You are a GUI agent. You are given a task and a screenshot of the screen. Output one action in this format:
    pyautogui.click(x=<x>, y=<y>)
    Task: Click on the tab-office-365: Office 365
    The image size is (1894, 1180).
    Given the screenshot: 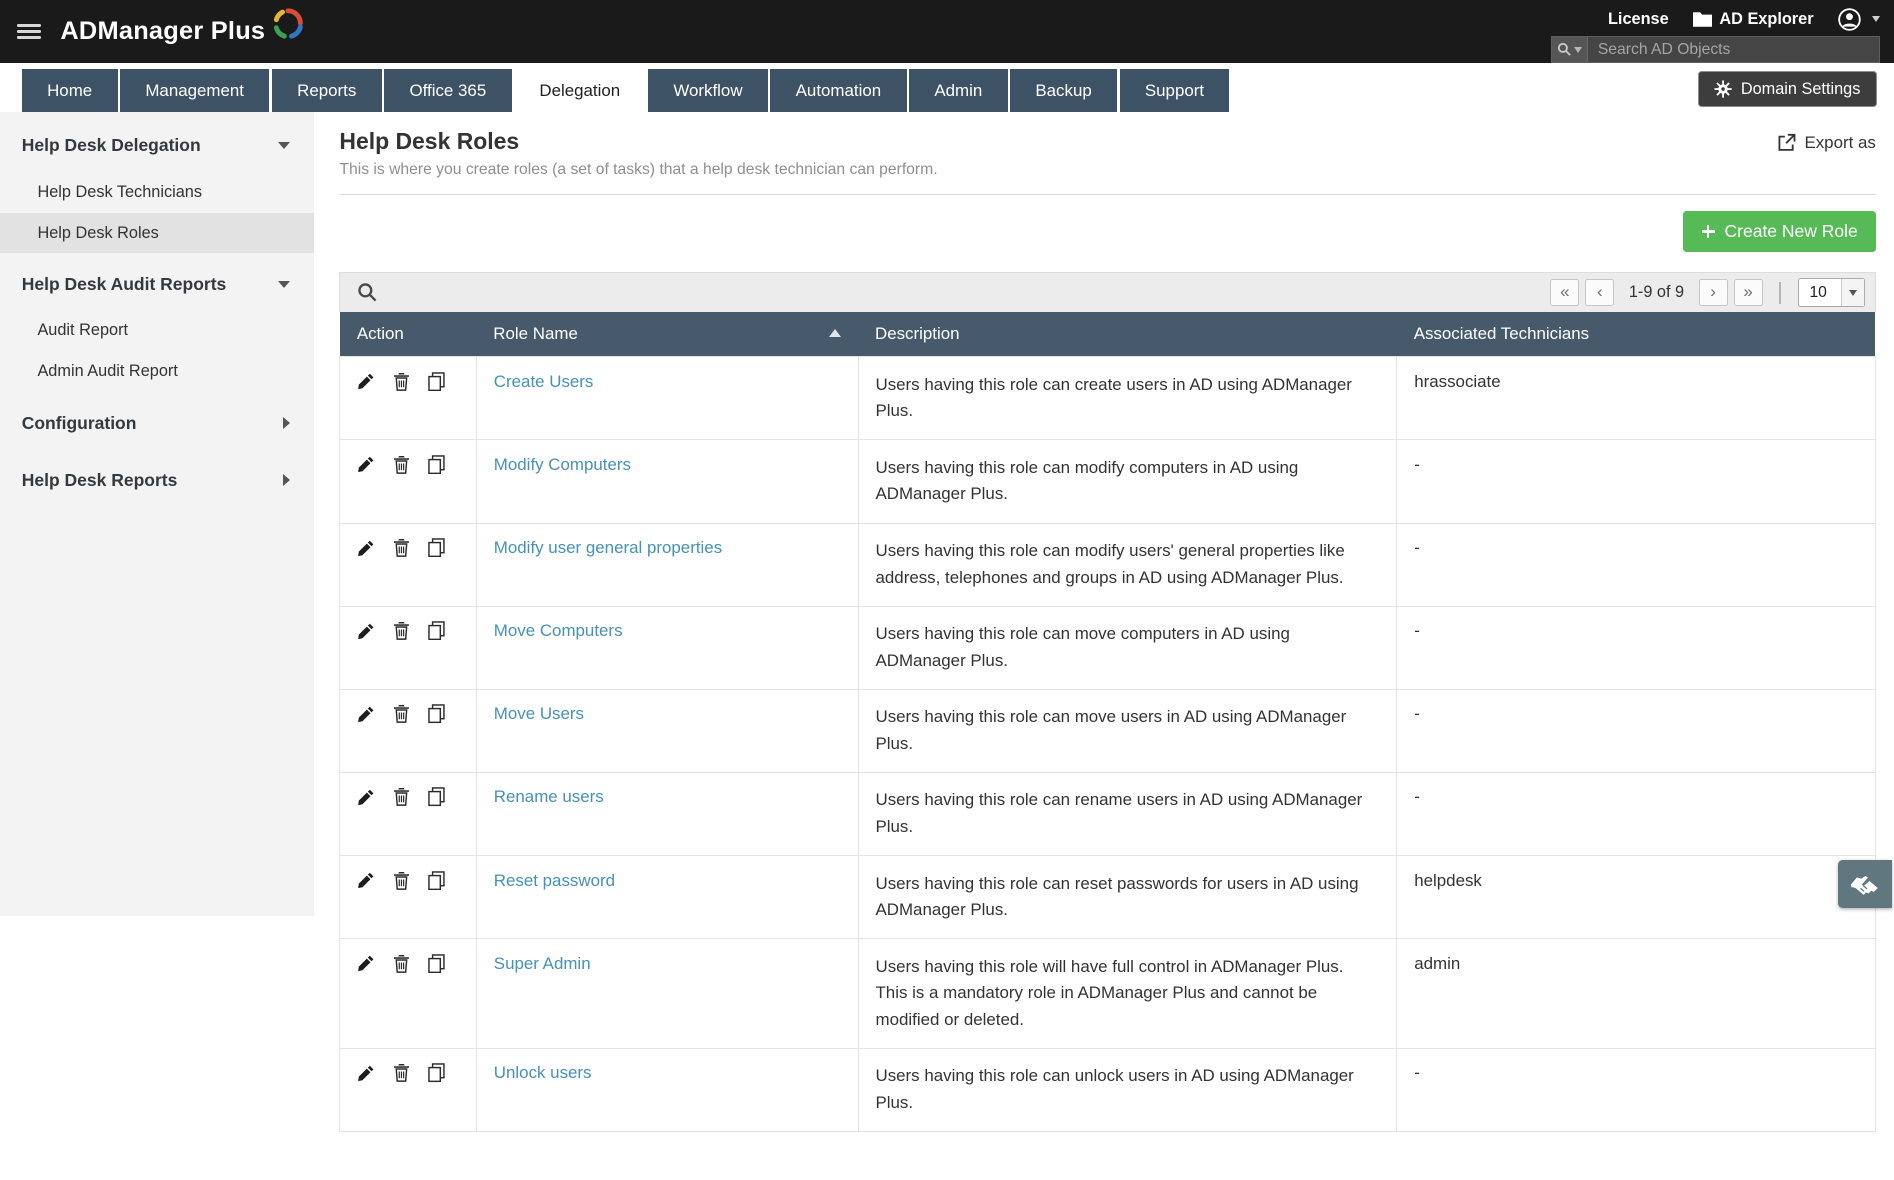 What is the action you would take?
    pyautogui.click(x=448, y=90)
    